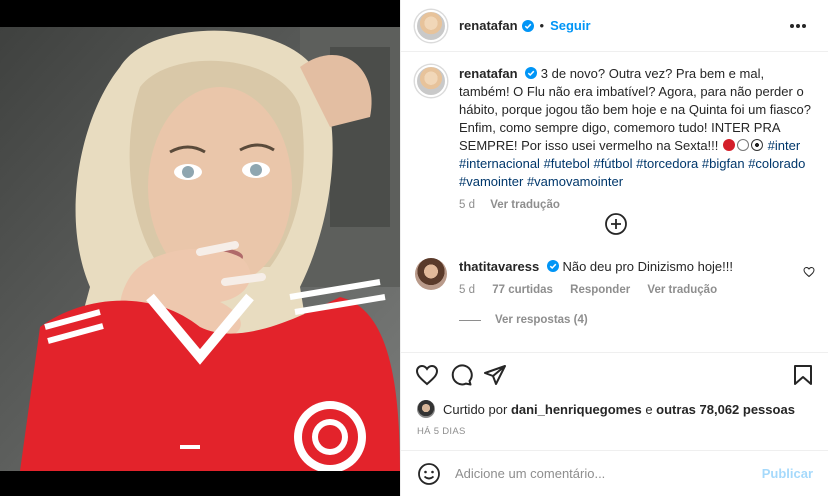 The image size is (828, 496). I want to click on comment-see-translation: Ver tradução, so click(682, 290).